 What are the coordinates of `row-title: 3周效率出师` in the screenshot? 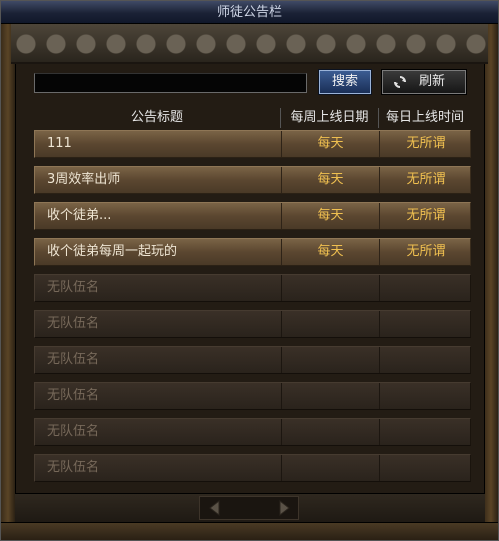 It's located at (84, 179).